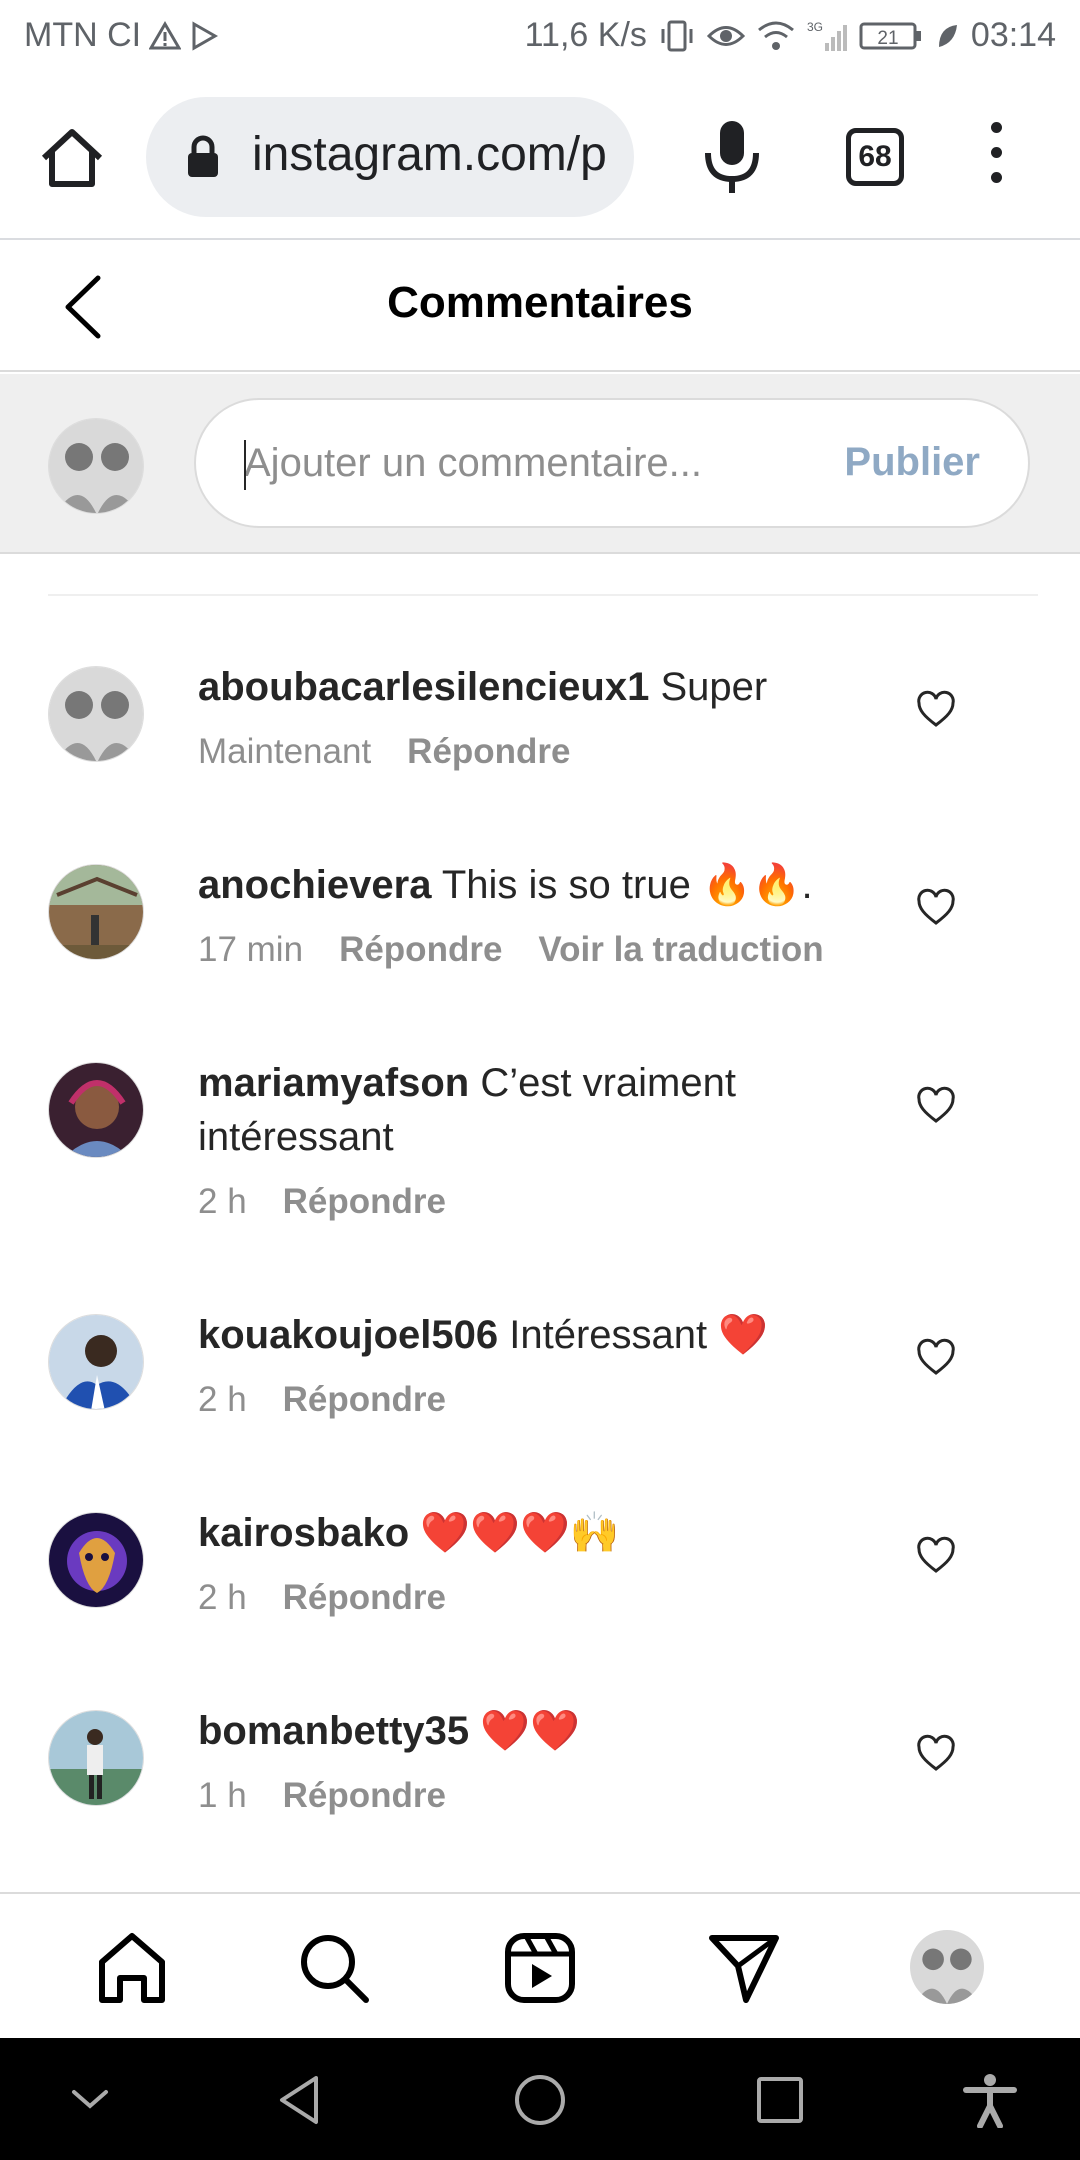  What do you see at coordinates (348, 1335) in the screenshot?
I see `comment-username: kouakoujoel506` at bounding box center [348, 1335].